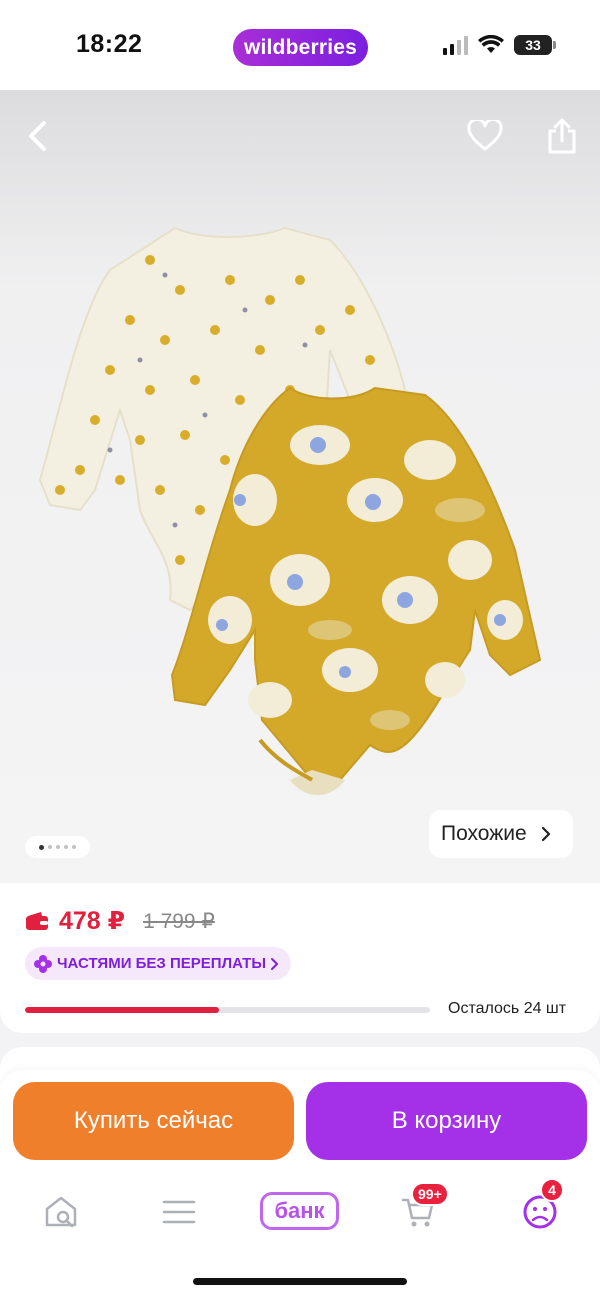  I want to click on share-icon, so click(562, 136).